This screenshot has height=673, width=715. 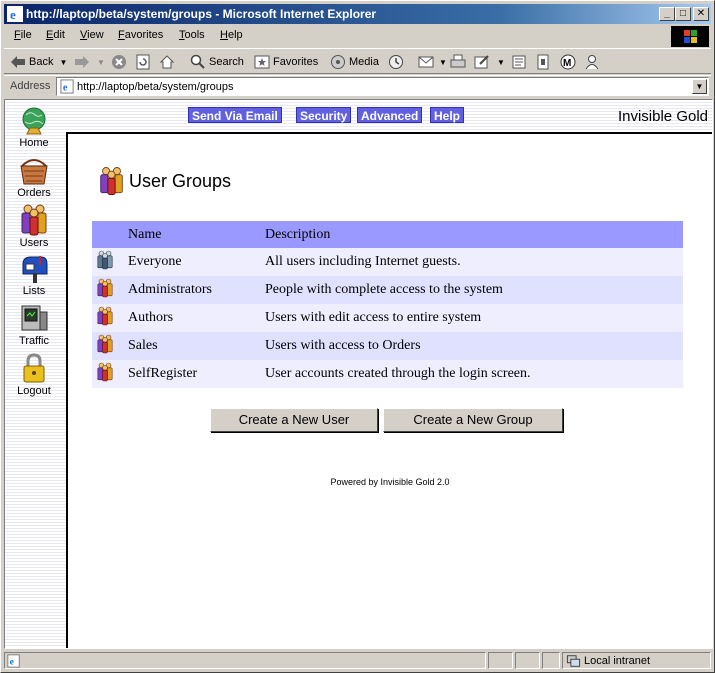 What do you see at coordinates (459, 62) in the screenshot?
I see `print-button` at bounding box center [459, 62].